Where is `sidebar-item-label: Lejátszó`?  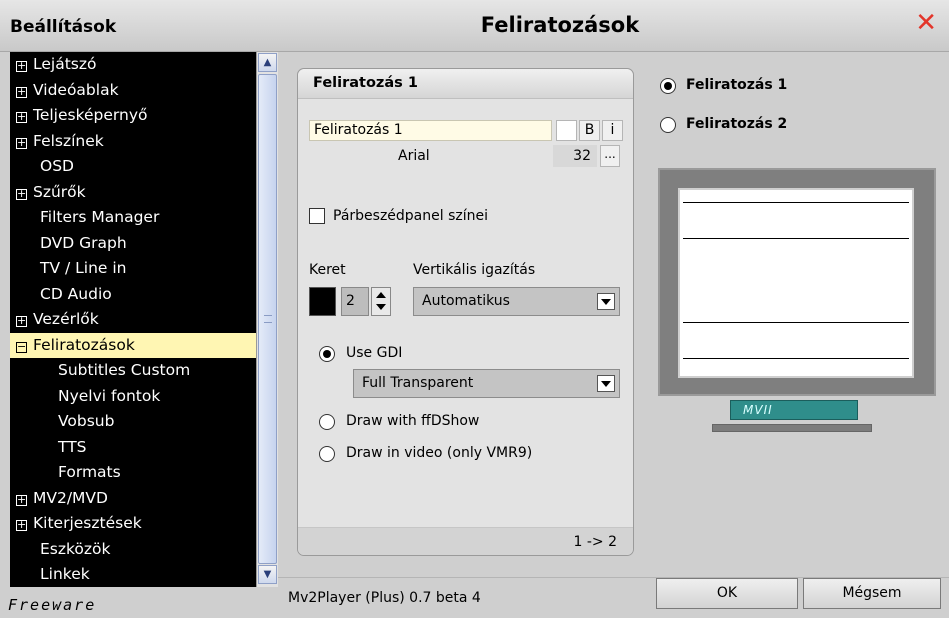 sidebar-item-label: Lejátszó is located at coordinates (65, 64).